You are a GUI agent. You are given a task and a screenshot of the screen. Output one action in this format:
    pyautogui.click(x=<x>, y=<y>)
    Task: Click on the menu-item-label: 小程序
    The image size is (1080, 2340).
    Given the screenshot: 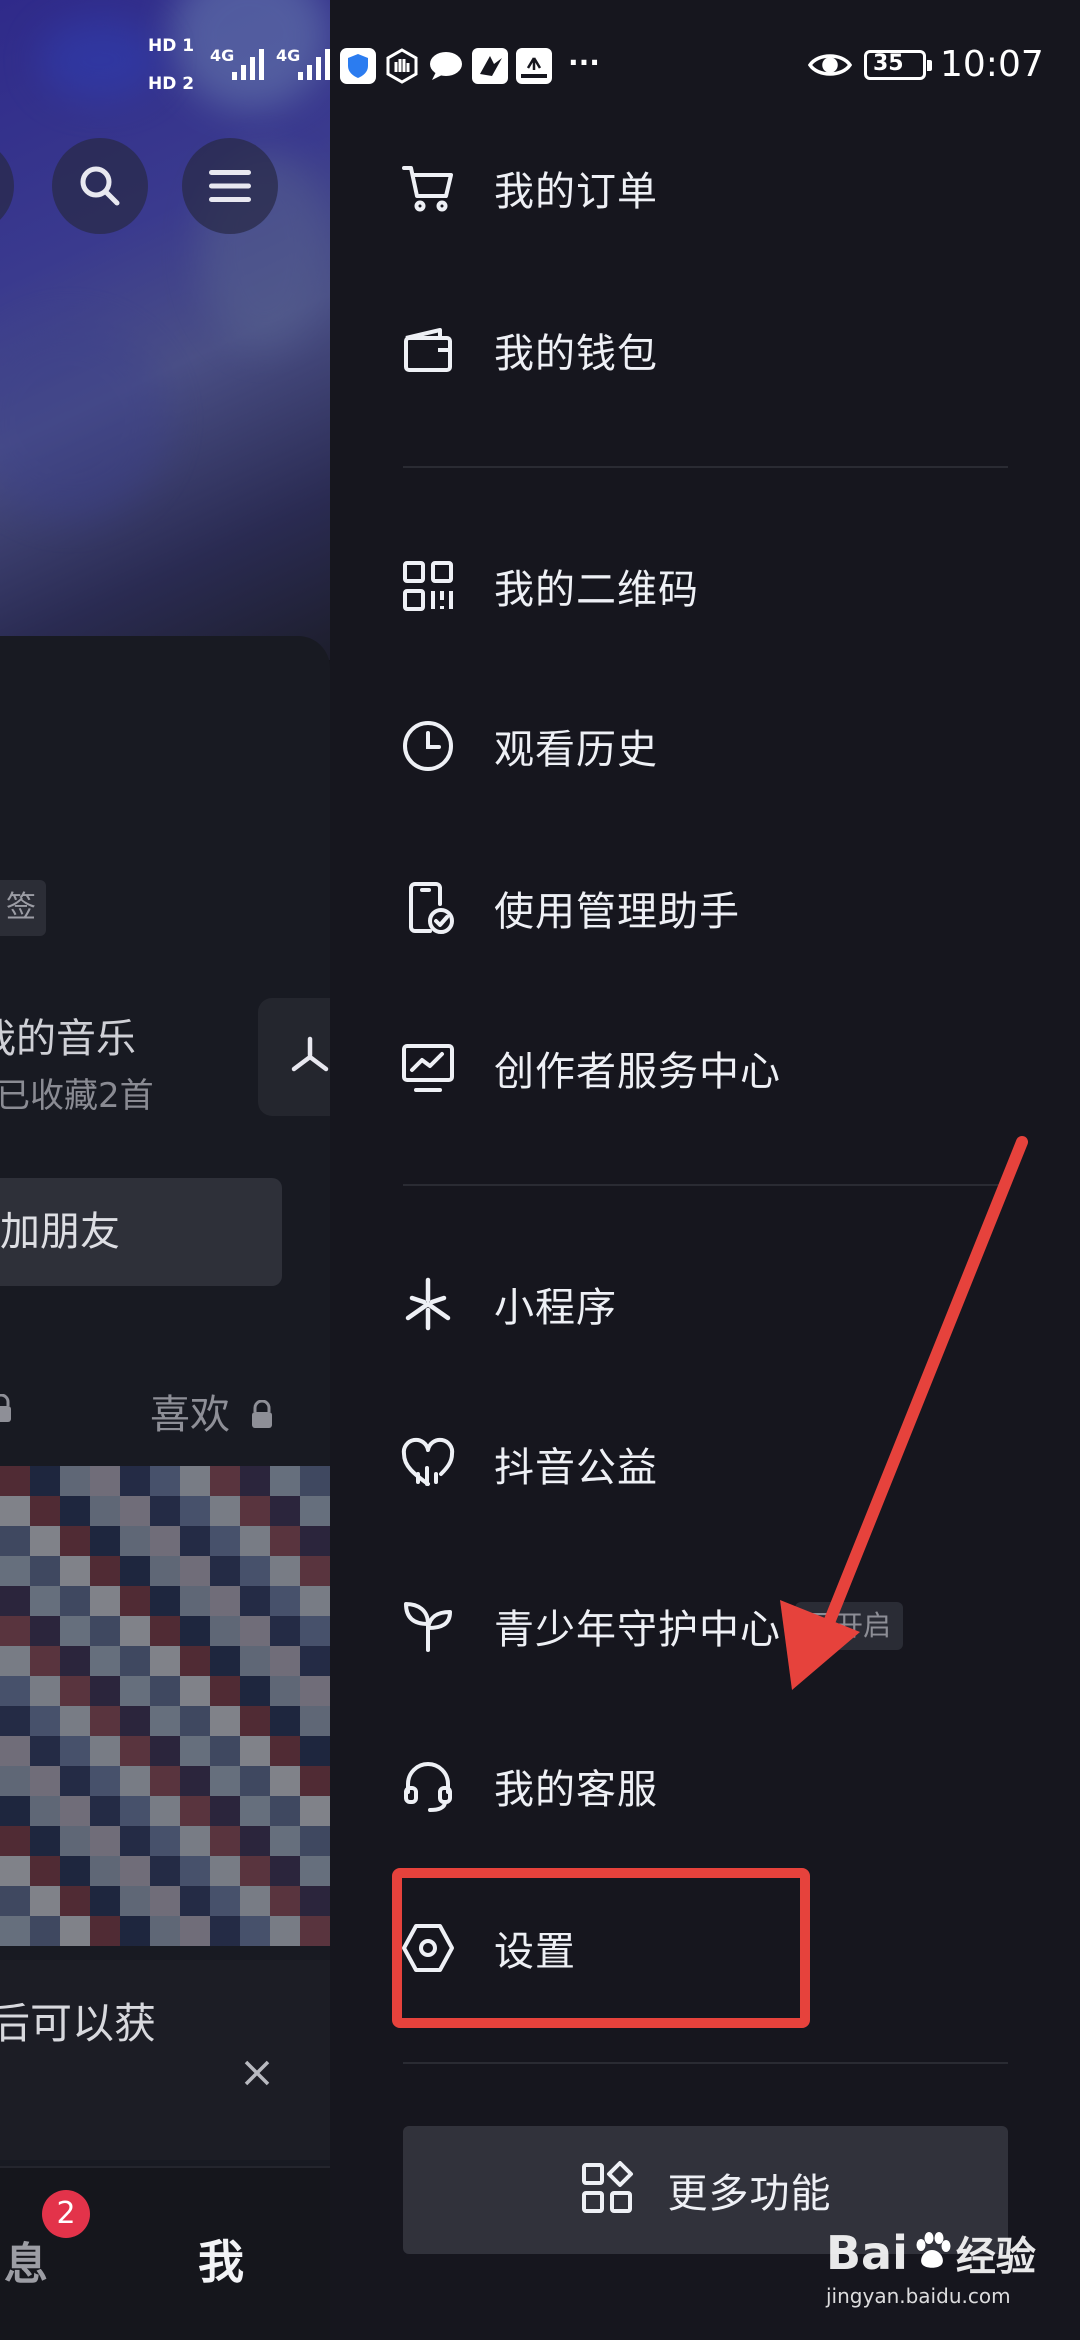 What is the action you would take?
    pyautogui.click(x=555, y=1308)
    